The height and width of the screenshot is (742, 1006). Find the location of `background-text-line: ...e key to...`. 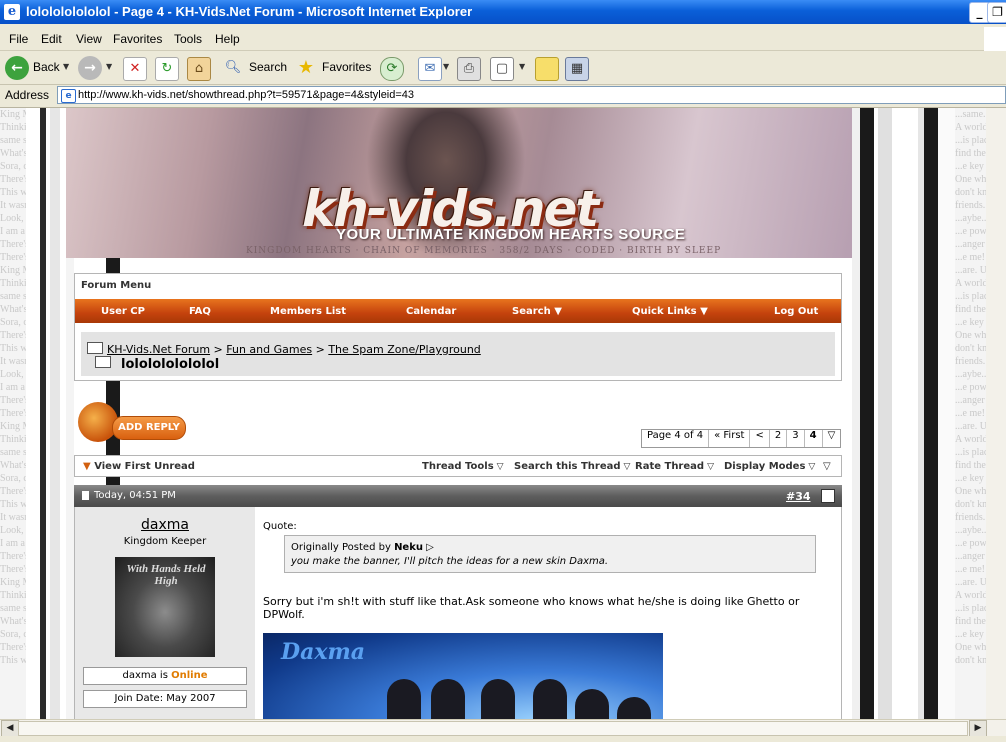

background-text-line: ...e key to... is located at coordinates (970, 322).